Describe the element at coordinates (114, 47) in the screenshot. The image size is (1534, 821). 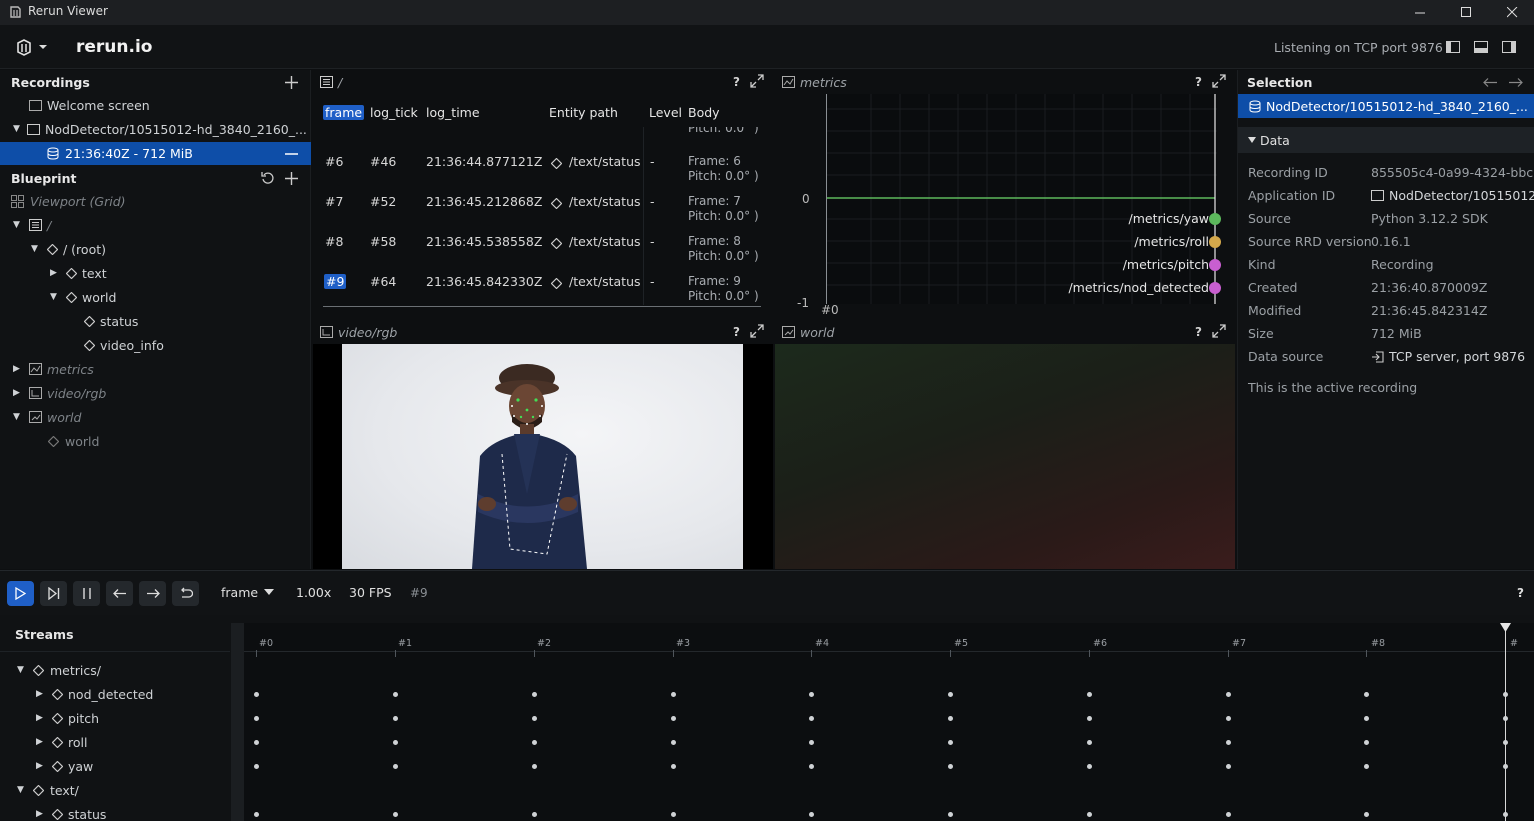
I see `brand-link: rerun.io` at that location.